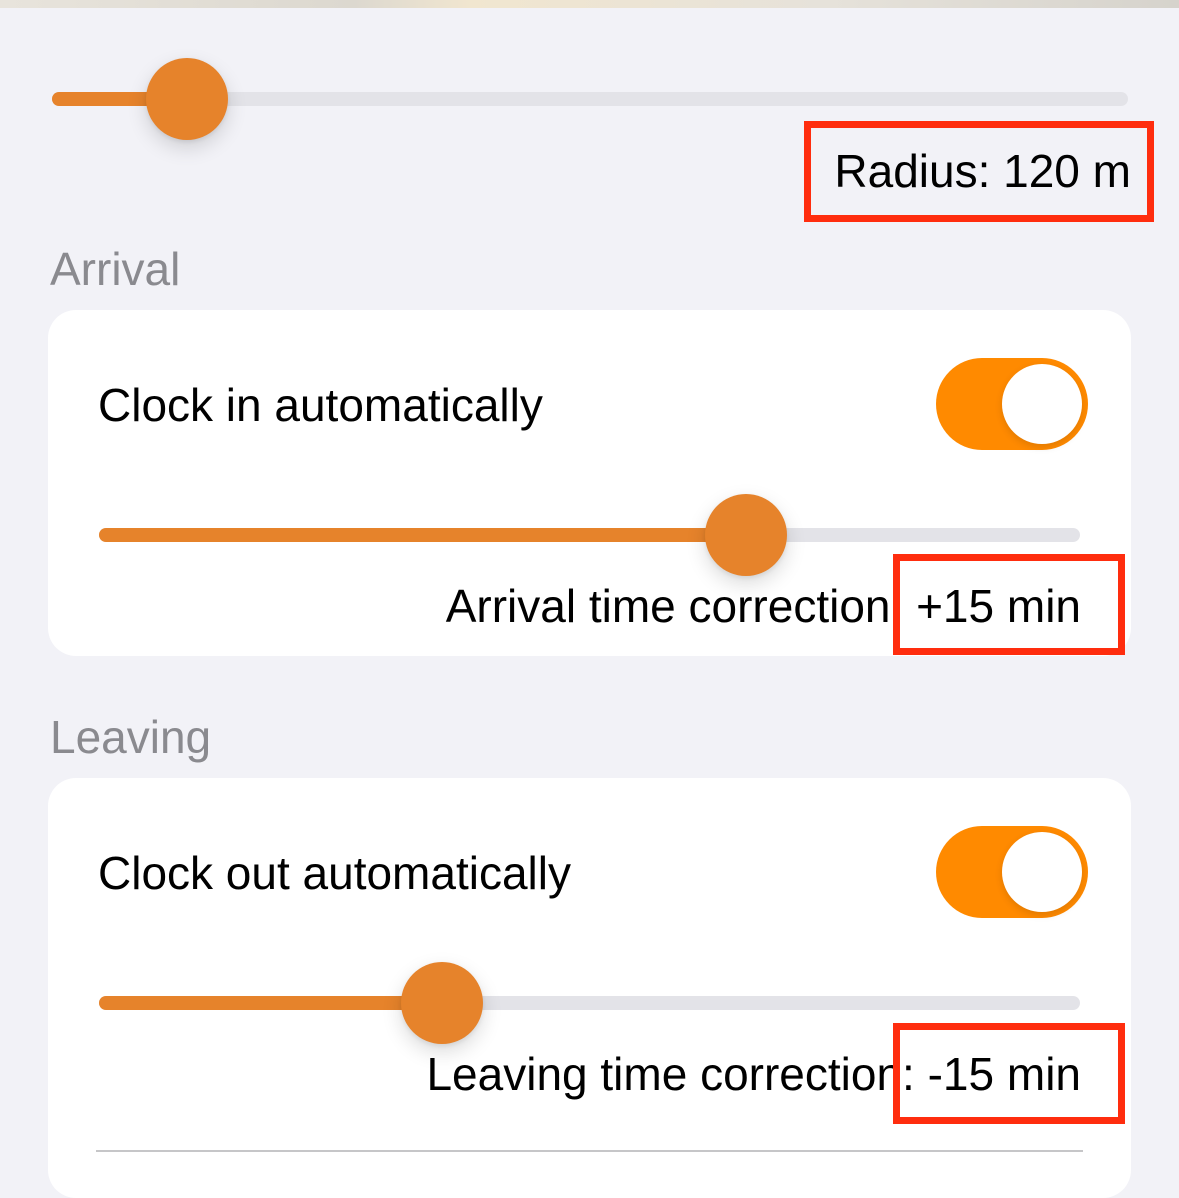 The height and width of the screenshot is (1198, 1179). Describe the element at coordinates (670, 1074) in the screenshot. I see `leaving-correction-label: Leaving time correction:` at that location.